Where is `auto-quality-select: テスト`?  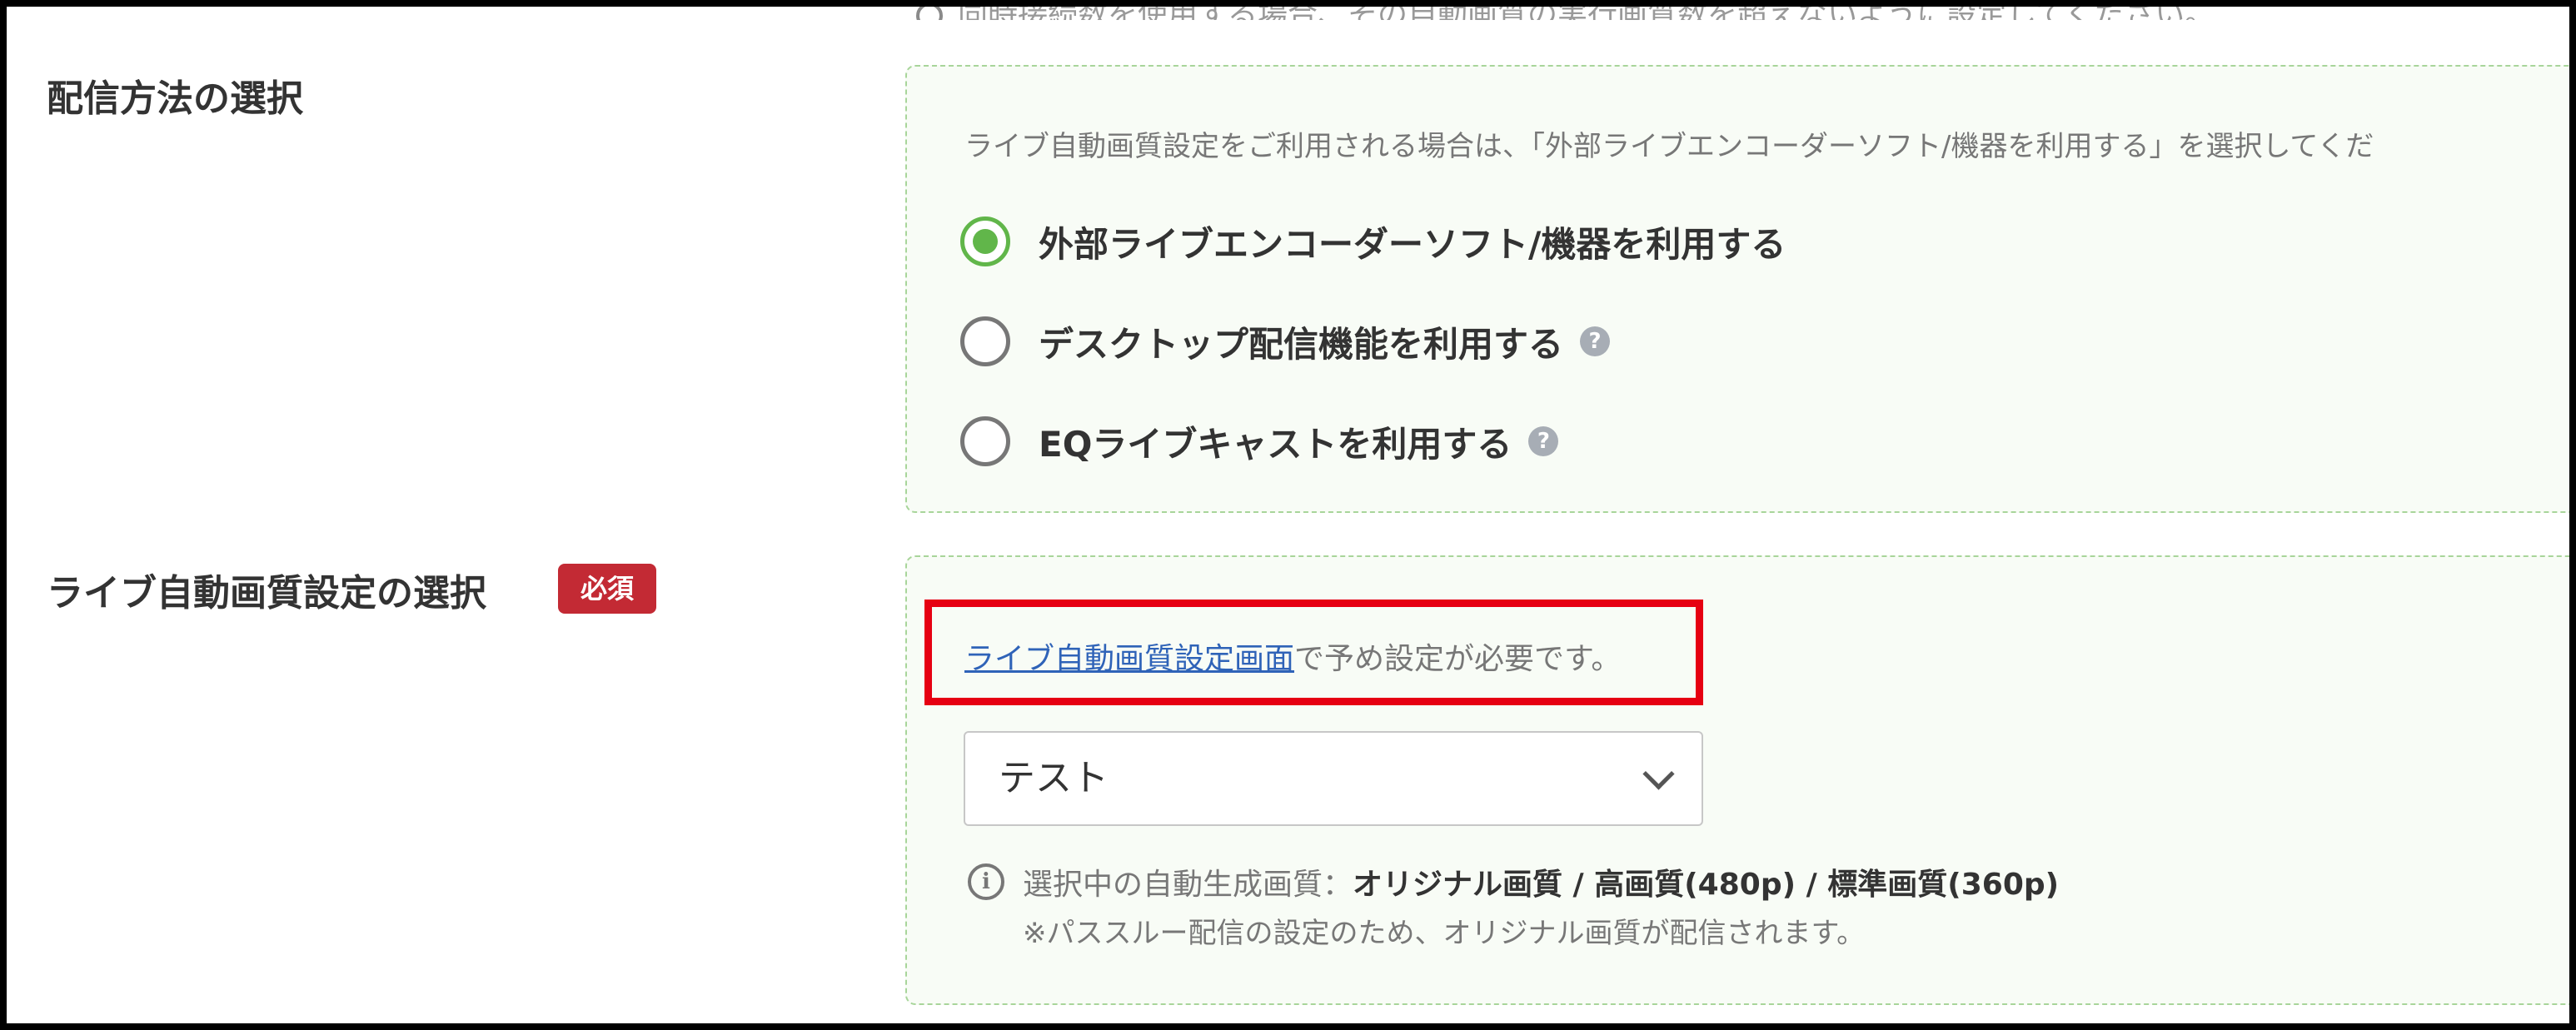 auto-quality-select: テスト is located at coordinates (1334, 778).